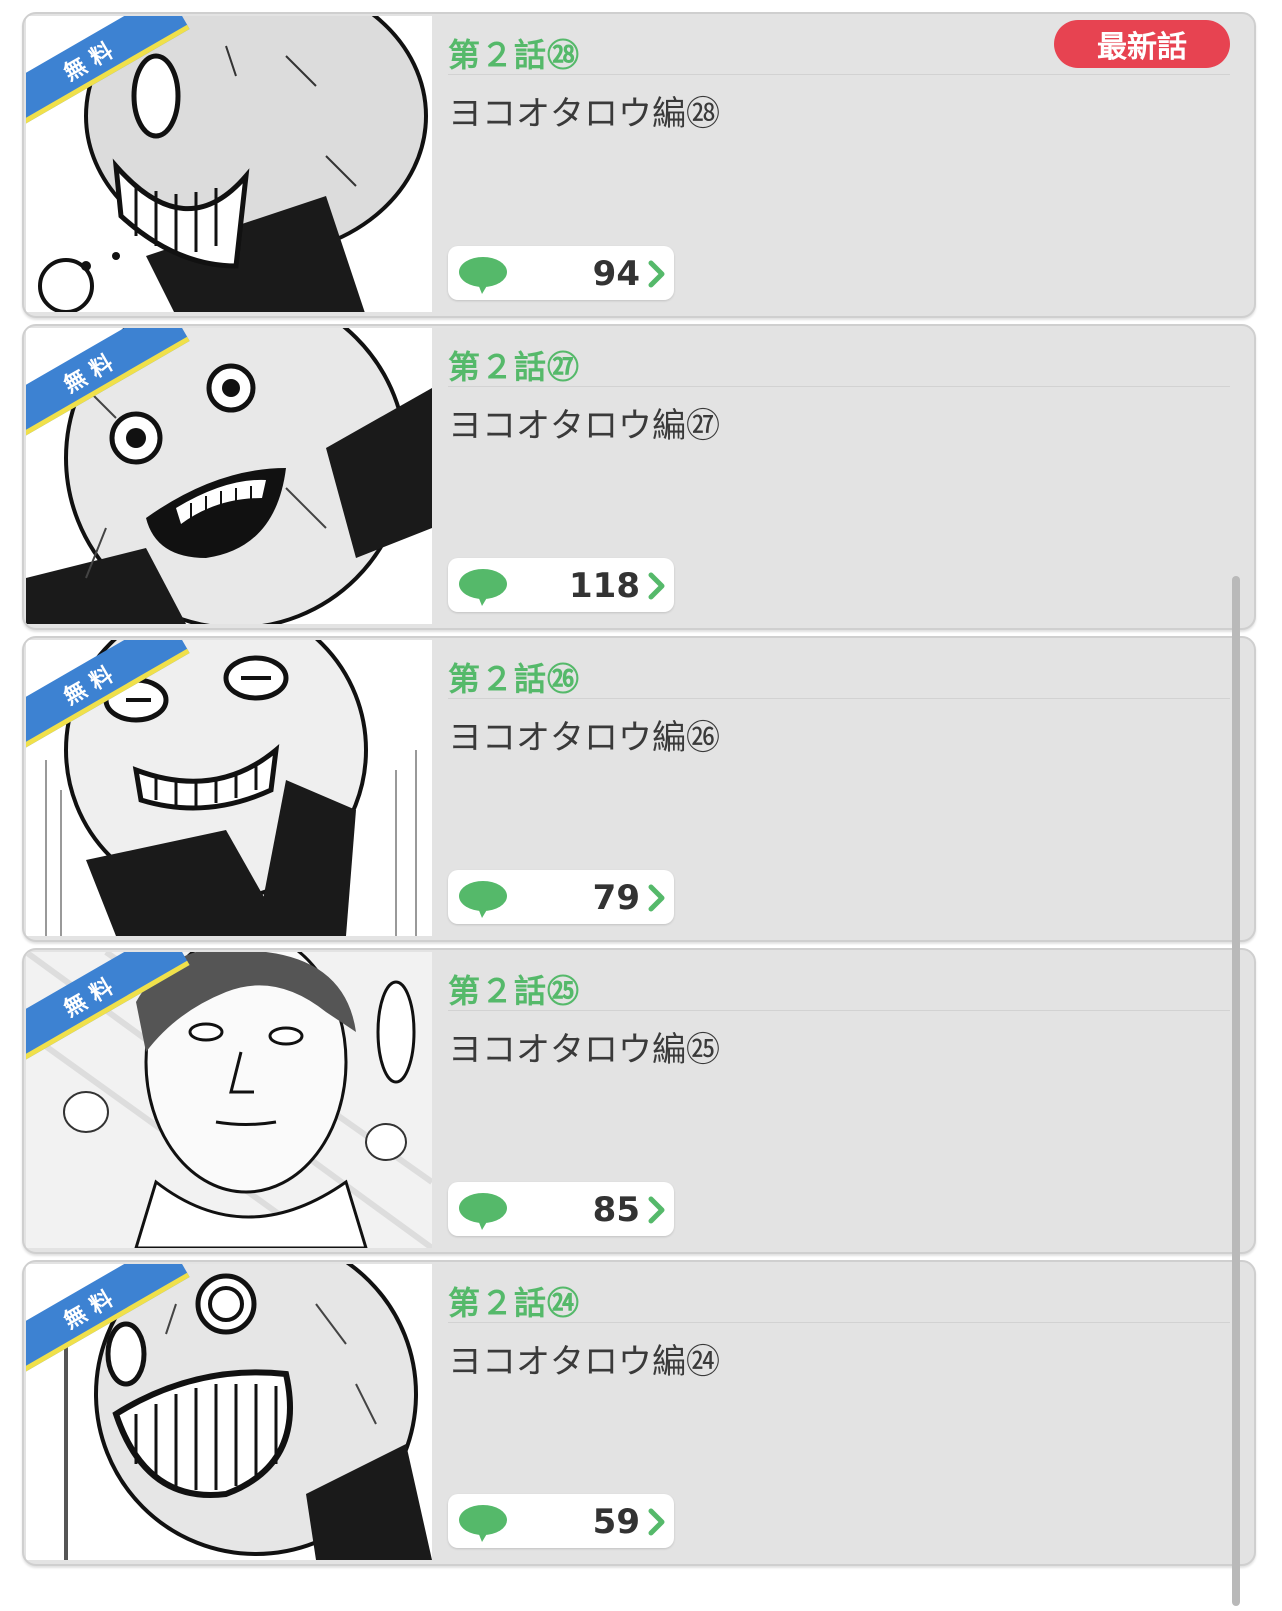 This screenshot has height=1611, width=1282. Describe the element at coordinates (584, 738) in the screenshot. I see `episode-title: ヨコオタロウ編㉖` at that location.